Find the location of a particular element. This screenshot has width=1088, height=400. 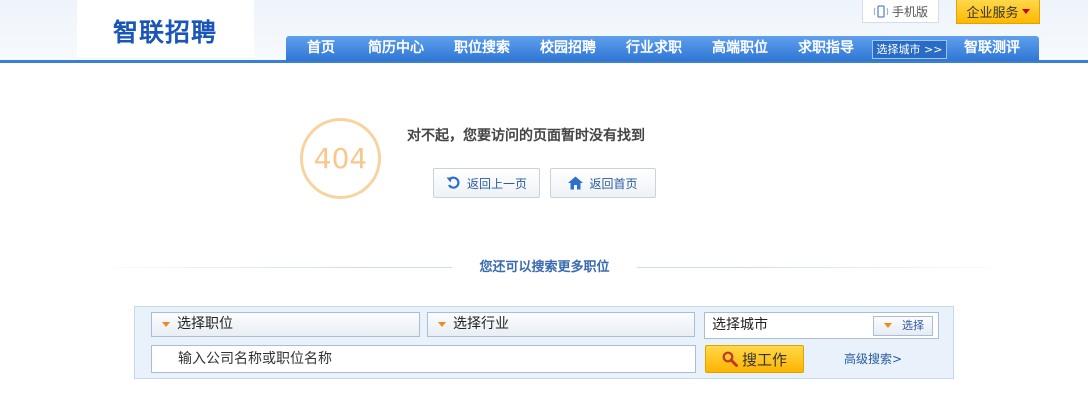

nav-item-job-search: 职位搜索 is located at coordinates (482, 48).